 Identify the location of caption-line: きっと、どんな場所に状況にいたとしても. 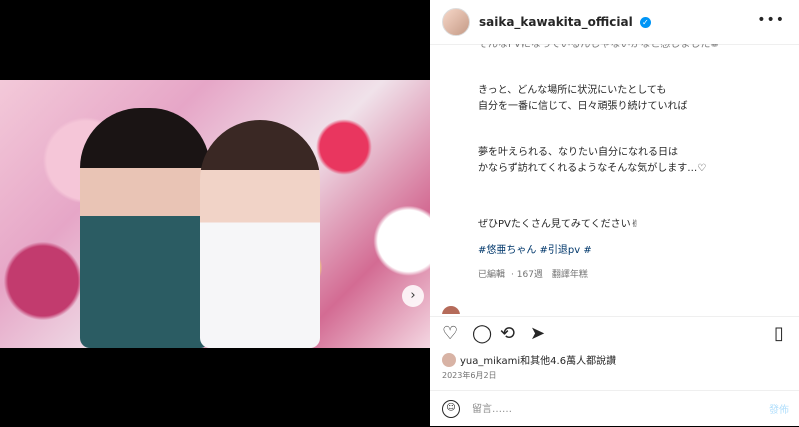
(572, 90).